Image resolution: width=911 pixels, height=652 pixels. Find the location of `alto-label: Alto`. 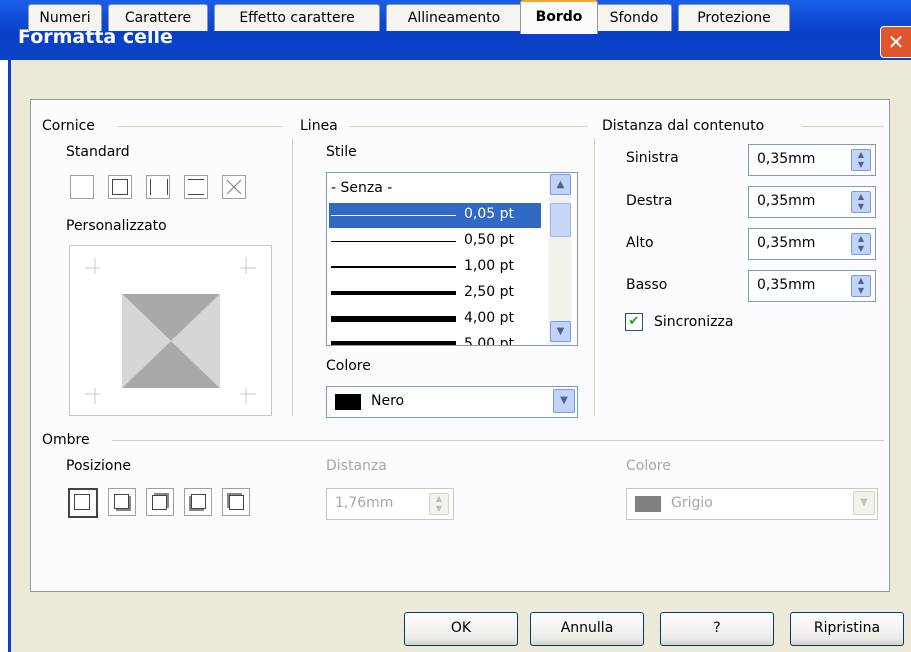

alto-label: Alto is located at coordinates (640, 243).